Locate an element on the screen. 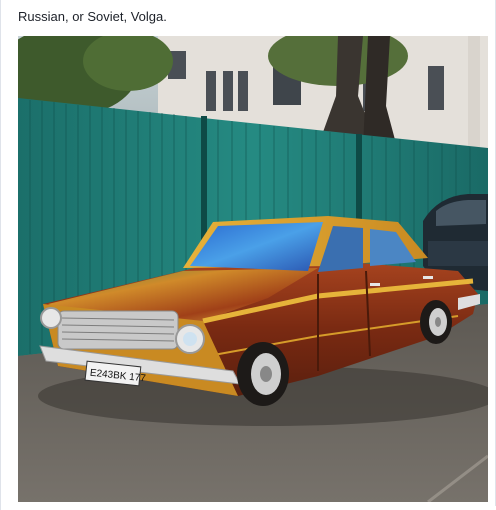 This screenshot has height=510, width=496. post-caption: Russian, or Soviet, Volga. is located at coordinates (92, 16).